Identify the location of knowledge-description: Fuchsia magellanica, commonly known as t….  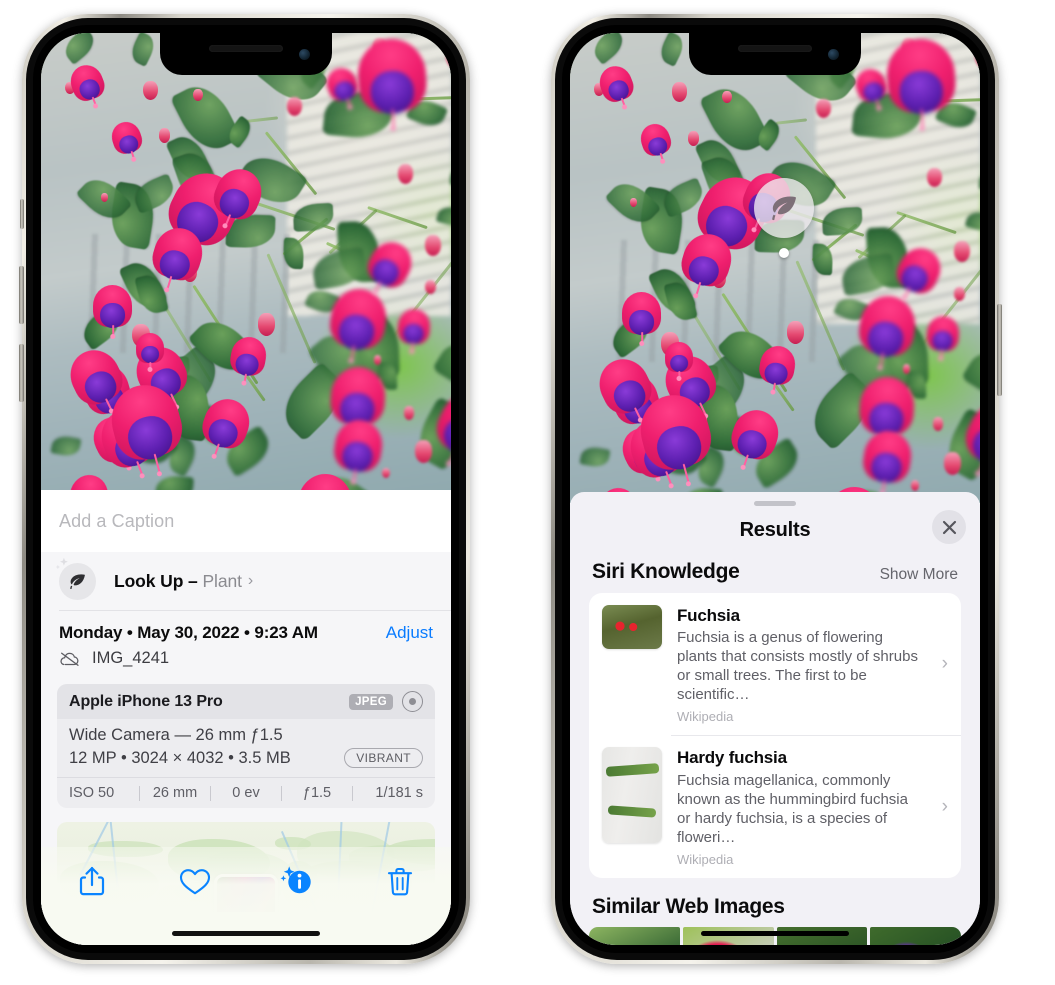
(792, 808).